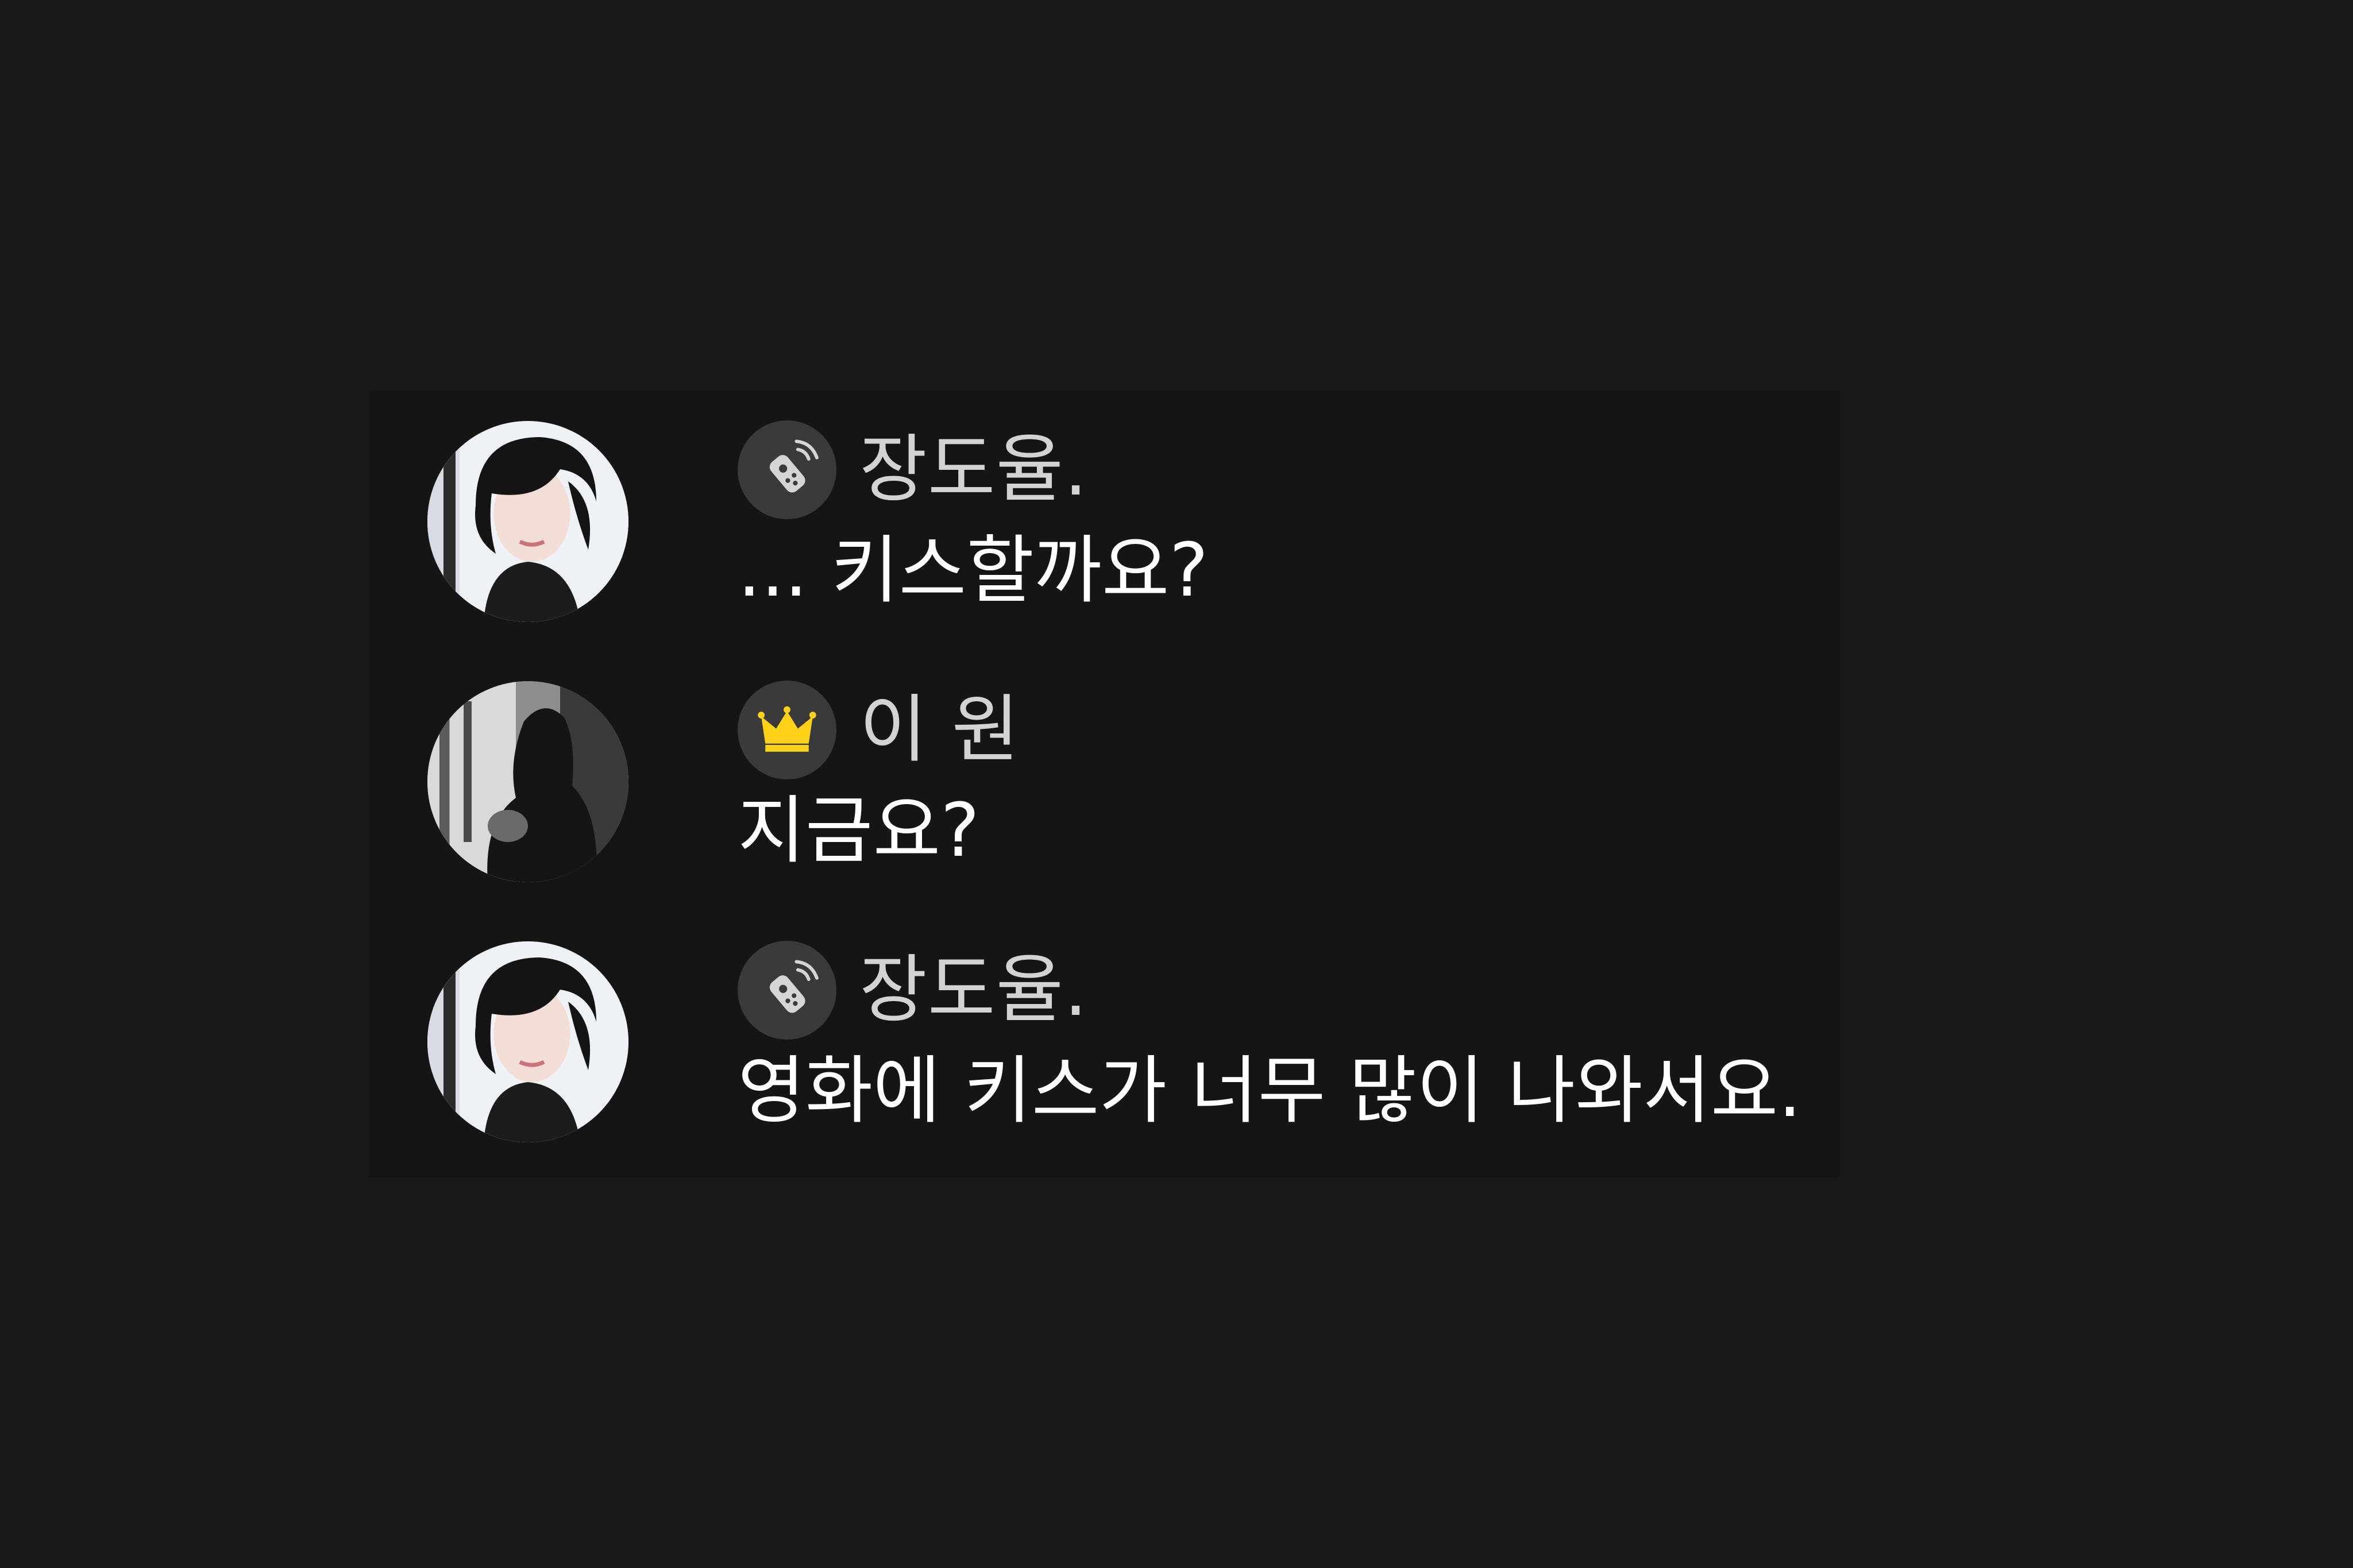 This screenshot has height=1568, width=2353. Describe the element at coordinates (1116, 506) in the screenshot. I see `chat-message: 장도율. ... 키스할까요?` at that location.